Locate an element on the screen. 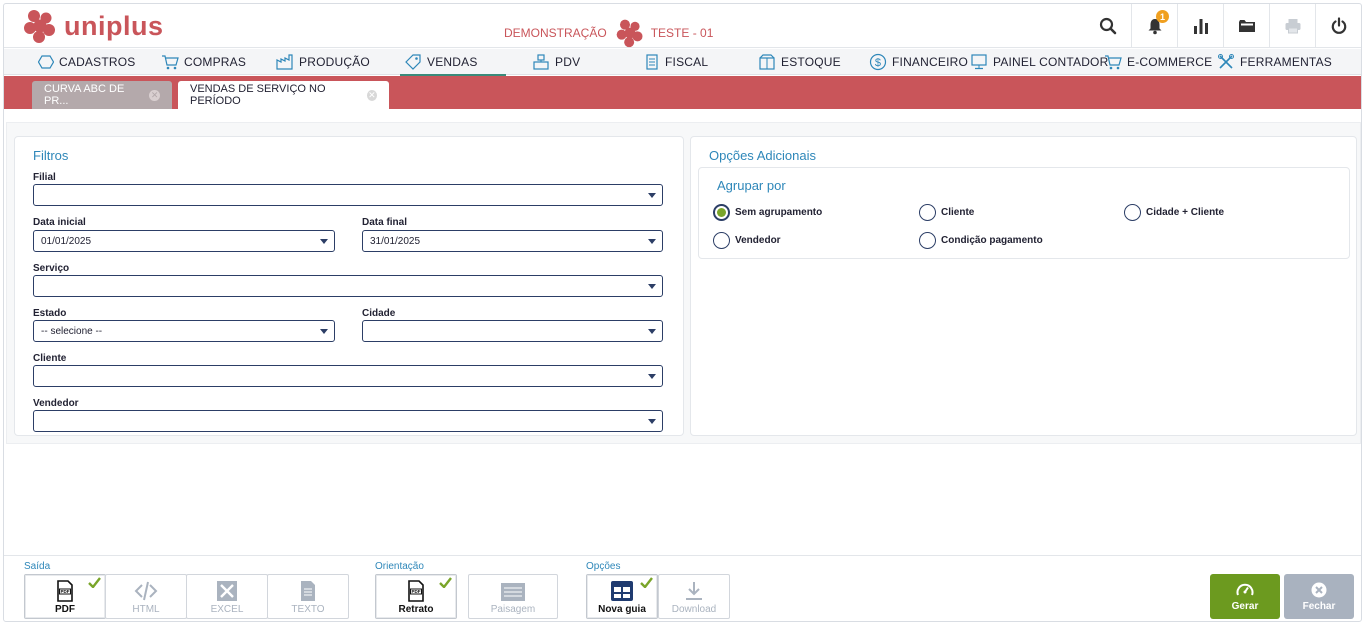 This screenshot has height=625, width=1365. radio-label: Vendedor is located at coordinates (758, 240).